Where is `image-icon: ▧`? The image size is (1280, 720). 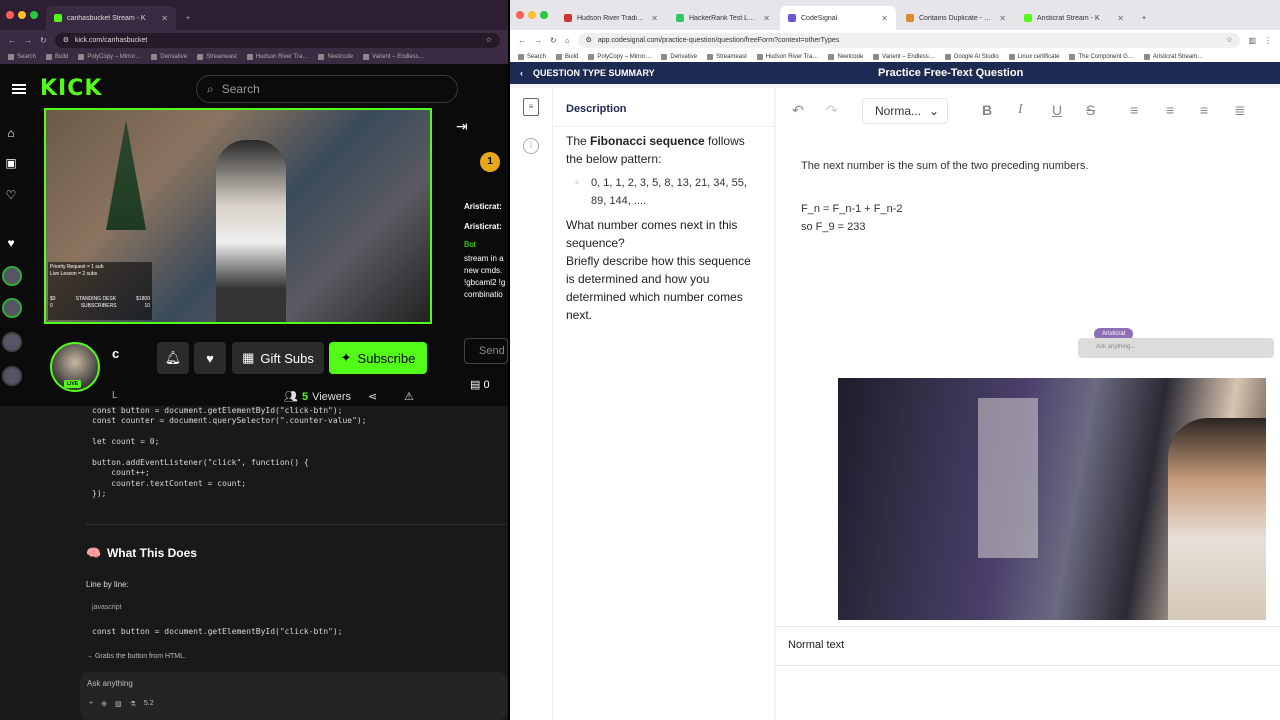 image-icon: ▧ is located at coordinates (118, 704).